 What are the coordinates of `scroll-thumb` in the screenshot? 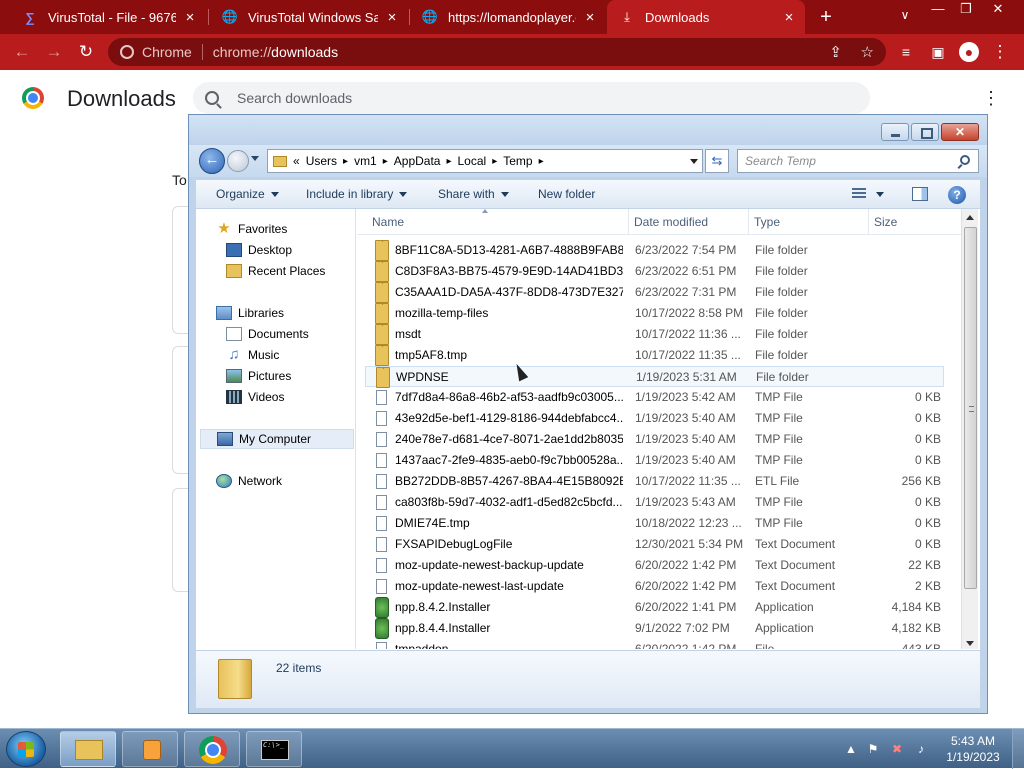 It's located at (970, 408).